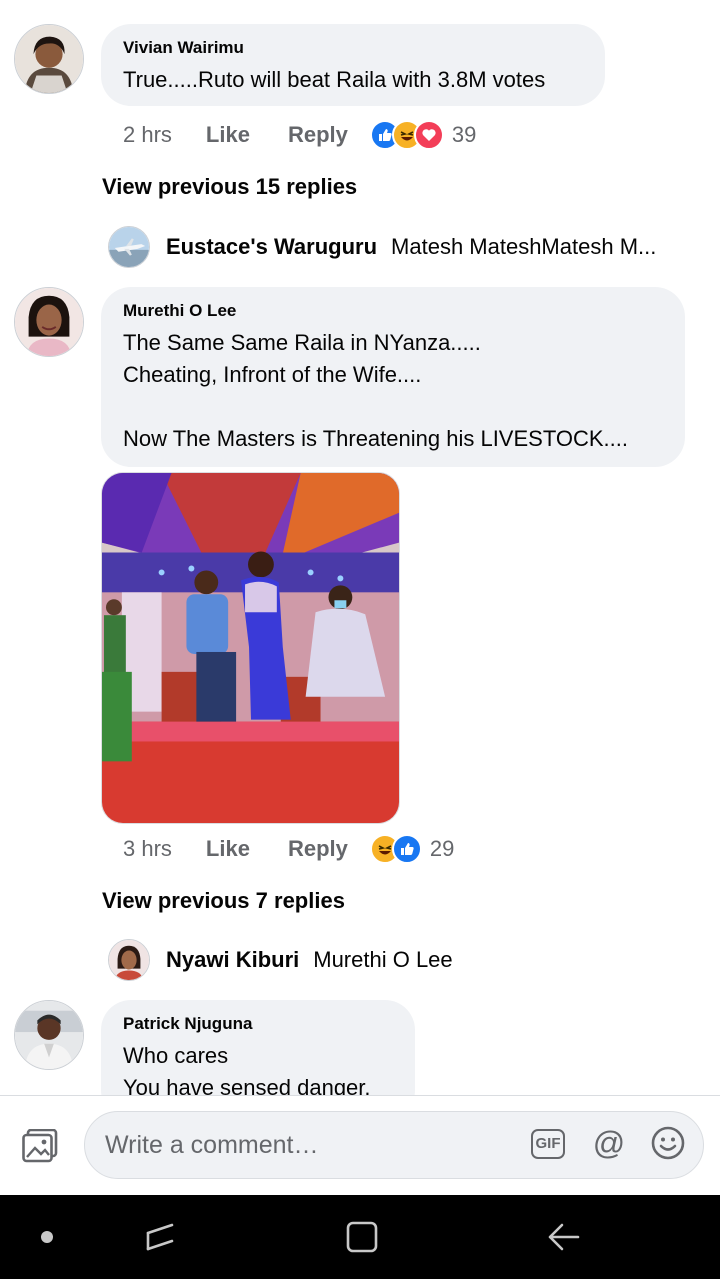  What do you see at coordinates (47, 1237) in the screenshot?
I see `assistant-dot-icon` at bounding box center [47, 1237].